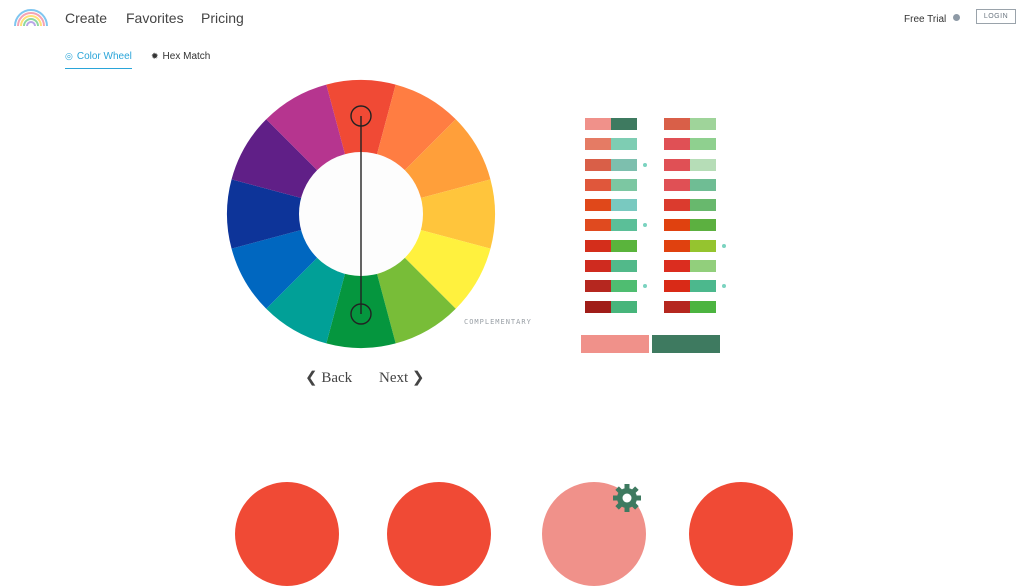  What do you see at coordinates (328, 377) in the screenshot?
I see `back-button: ❮ Back` at bounding box center [328, 377].